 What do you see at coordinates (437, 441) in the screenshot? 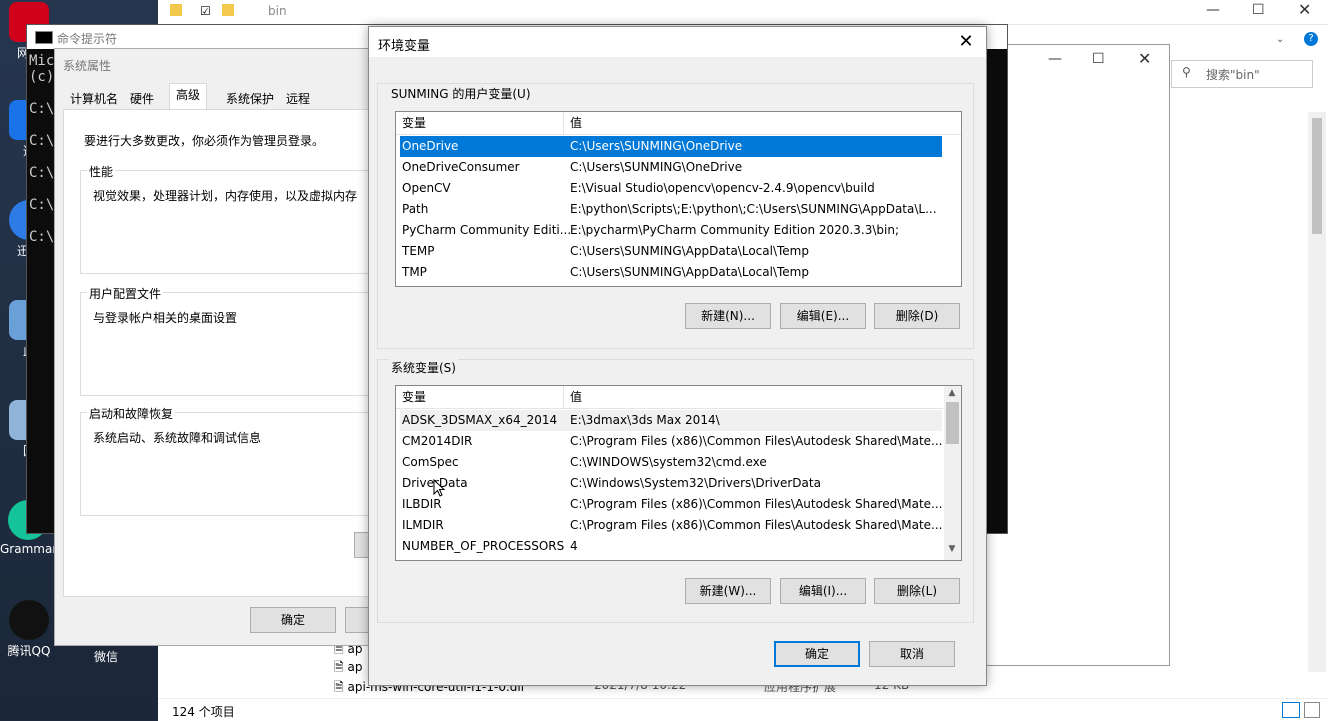
I see `variable-name: CM2014DIR` at bounding box center [437, 441].